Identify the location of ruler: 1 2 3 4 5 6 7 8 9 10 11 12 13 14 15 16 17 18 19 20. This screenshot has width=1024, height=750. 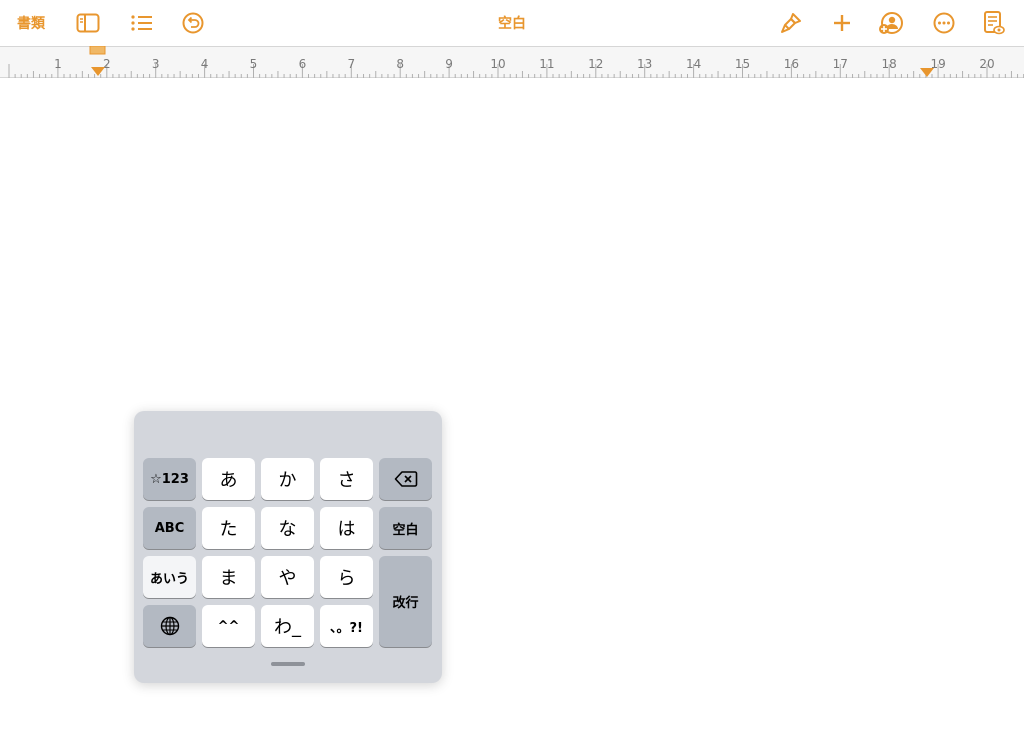
(512, 62).